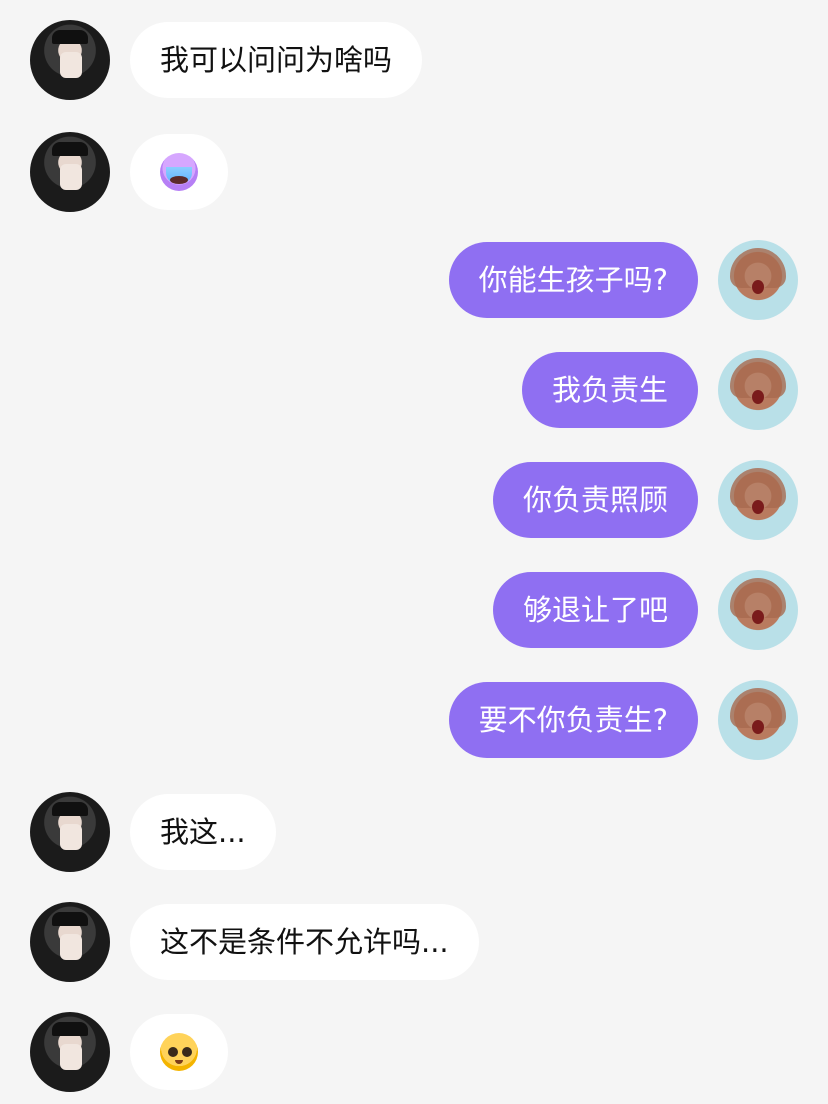  Describe the element at coordinates (414, 390) in the screenshot. I see `message-row-outgoing: 我负责生` at that location.